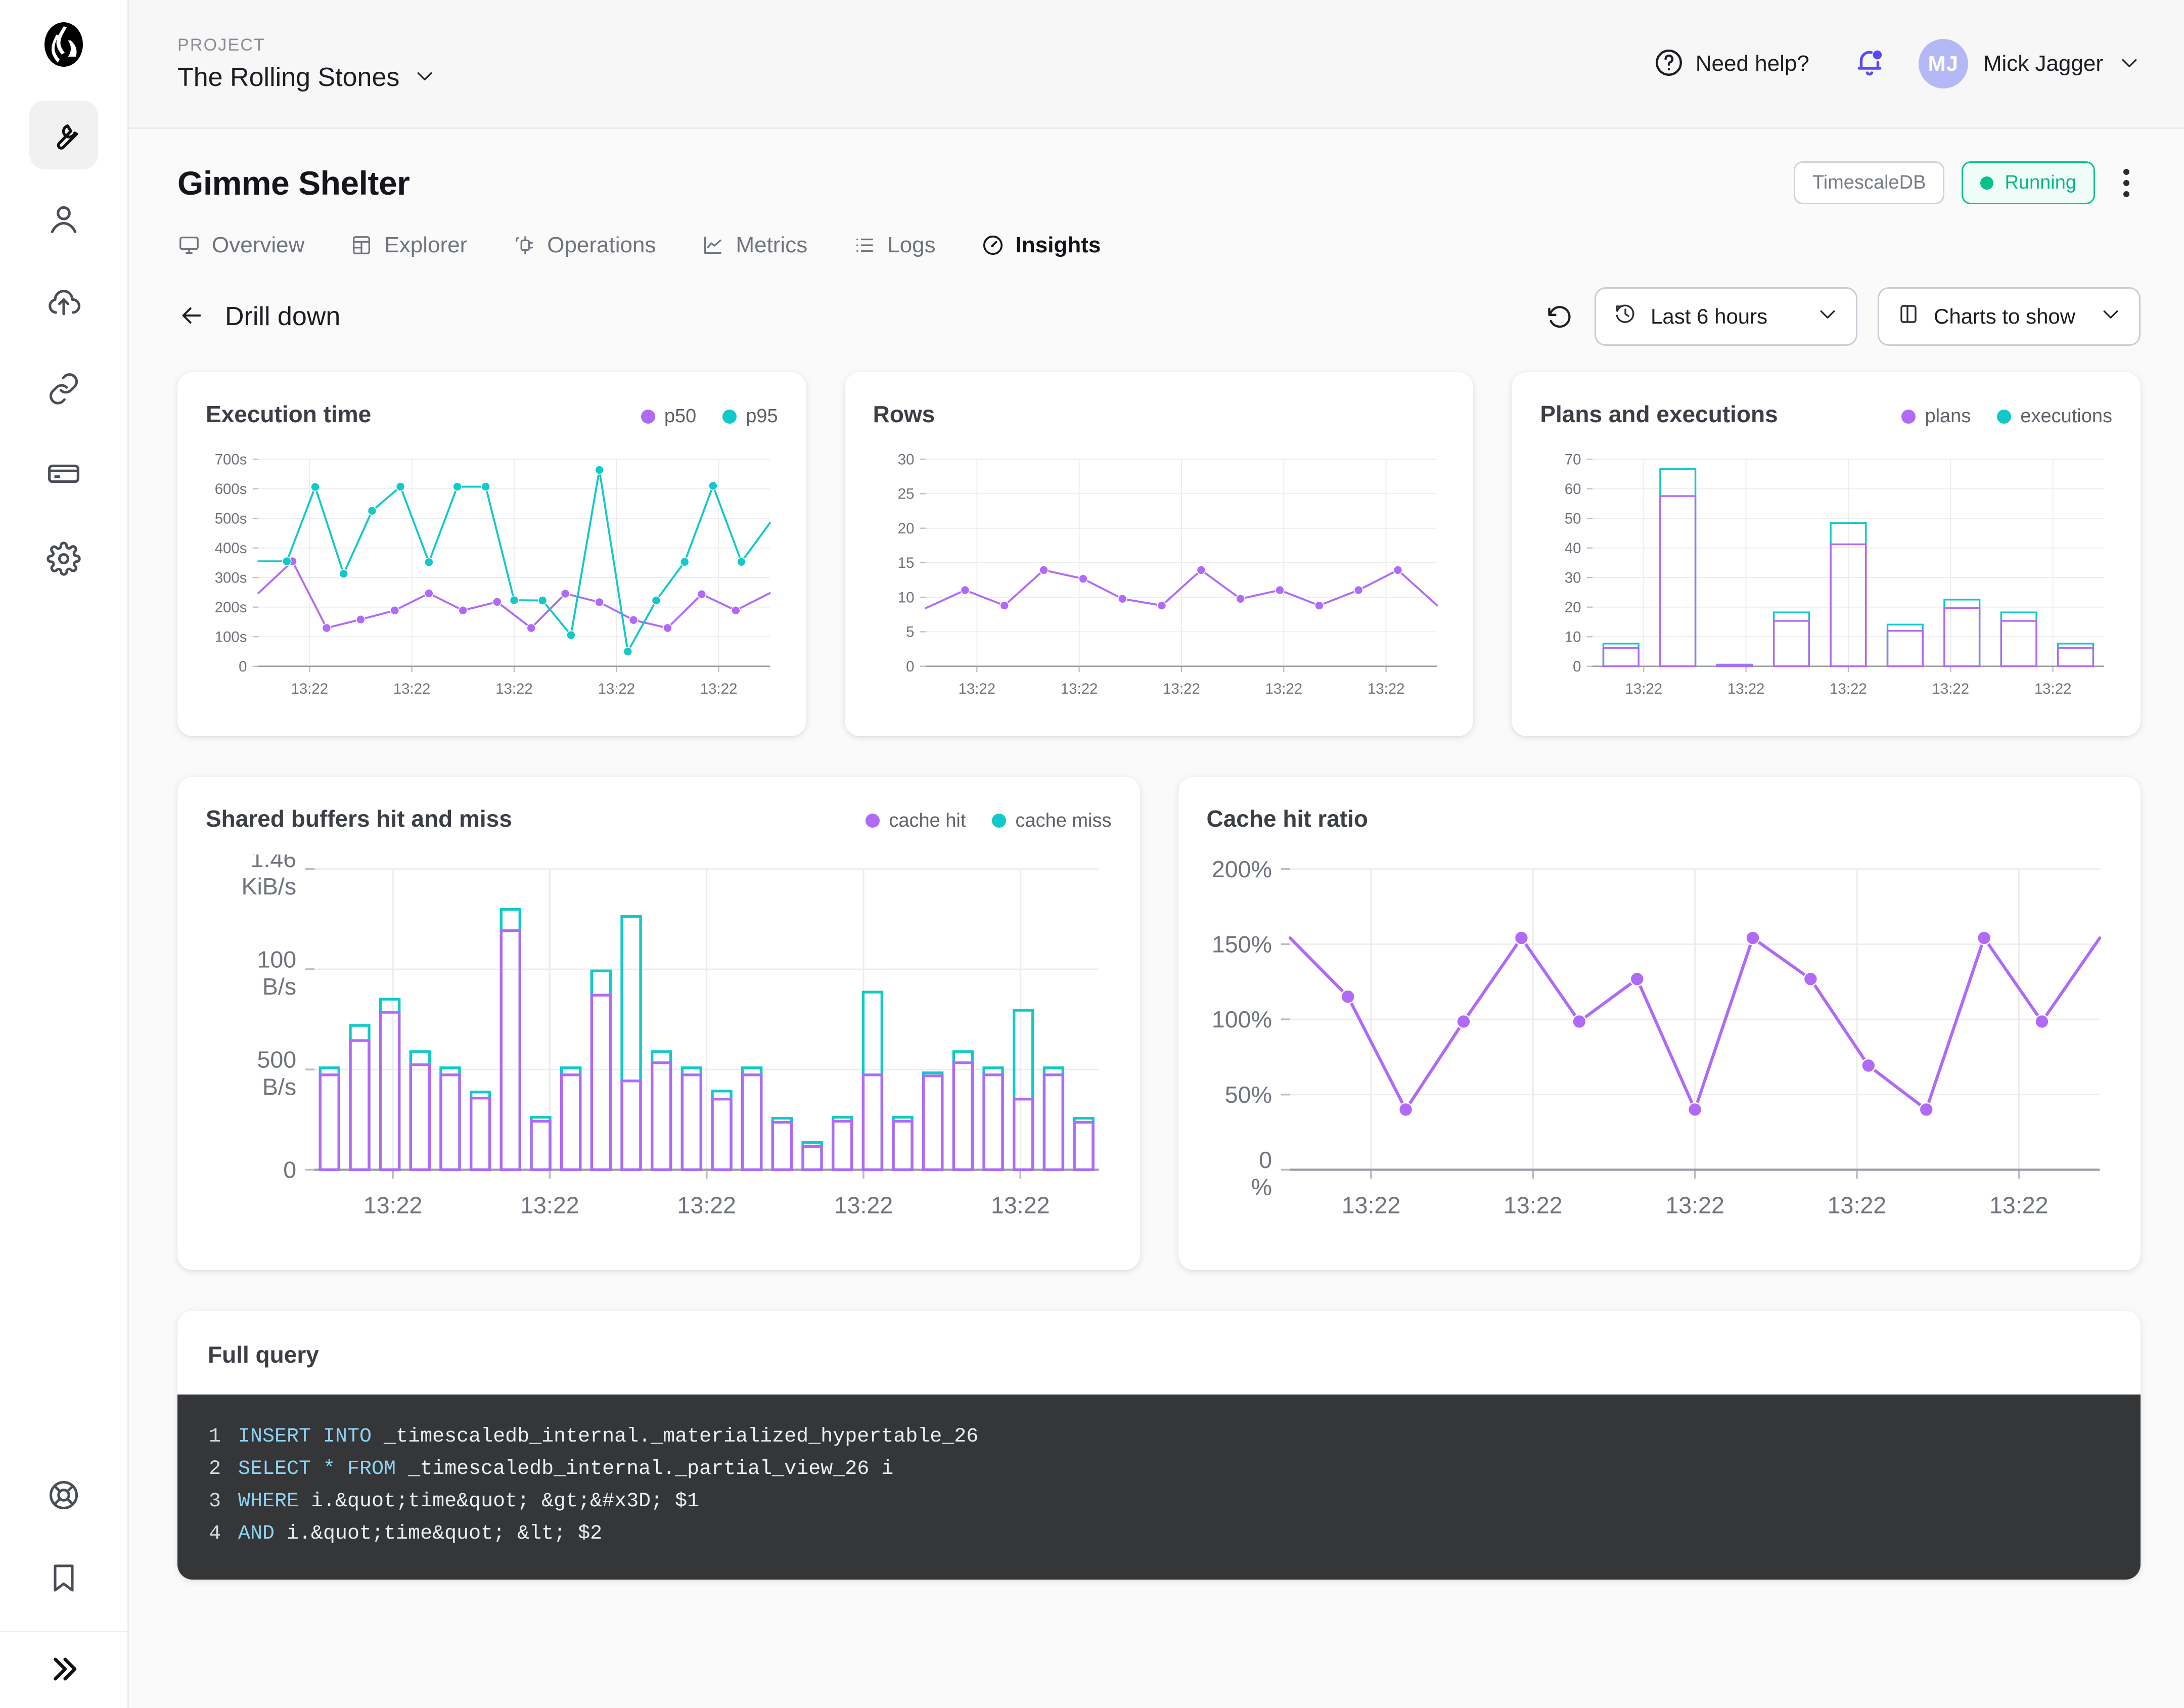 Image resolution: width=2184 pixels, height=1708 pixels. What do you see at coordinates (1041, 247) in the screenshot?
I see `tab-insights: Insights` at bounding box center [1041, 247].